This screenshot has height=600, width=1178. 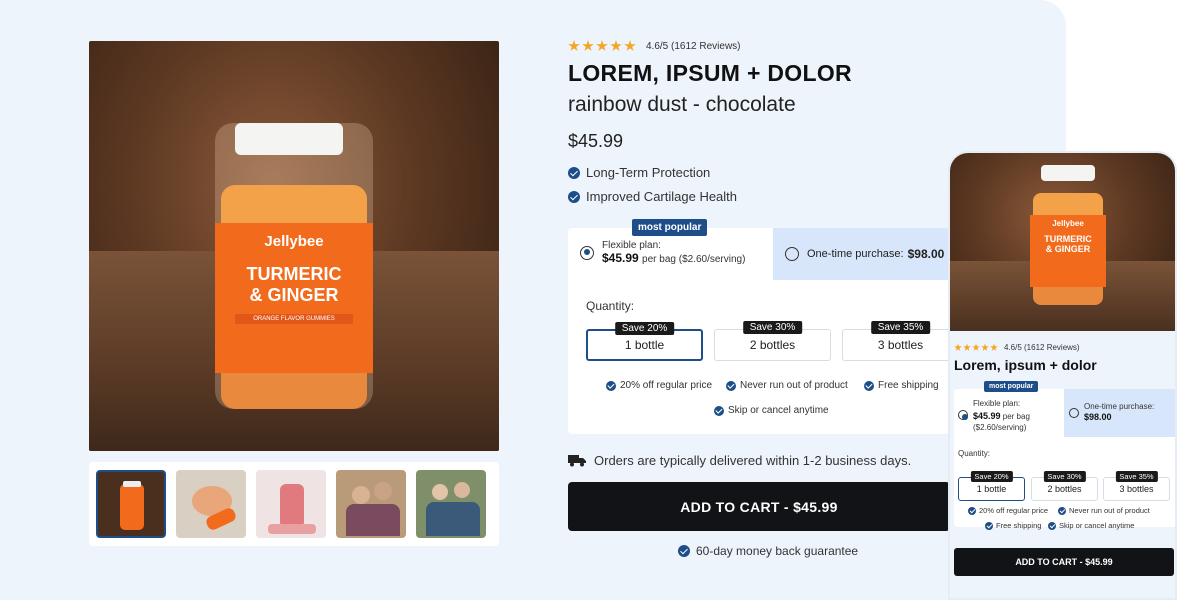 What do you see at coordinates (974, 453) in the screenshot?
I see `mobile-quantity-label: Quantity:` at bounding box center [974, 453].